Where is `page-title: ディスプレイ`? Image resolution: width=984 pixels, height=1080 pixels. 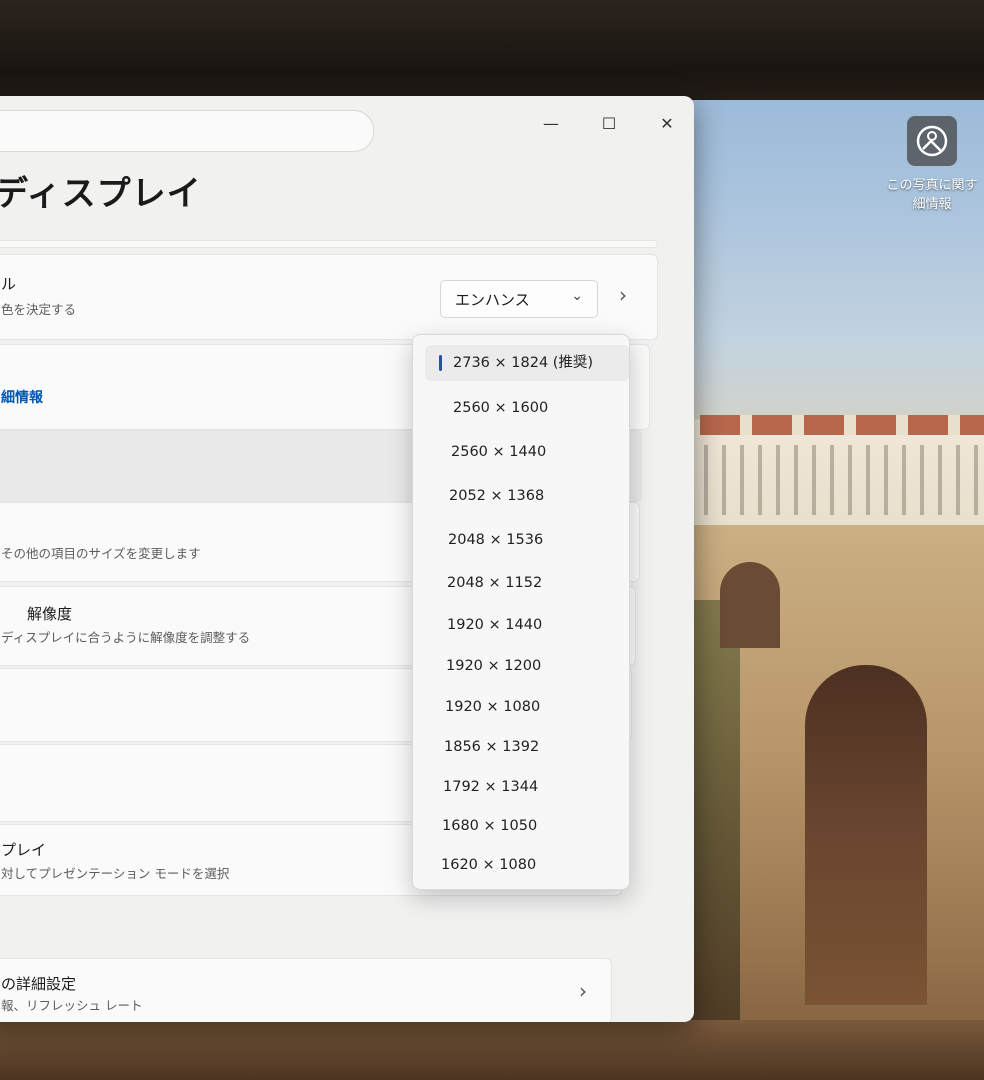 page-title: ディスプレイ is located at coordinates (101, 194).